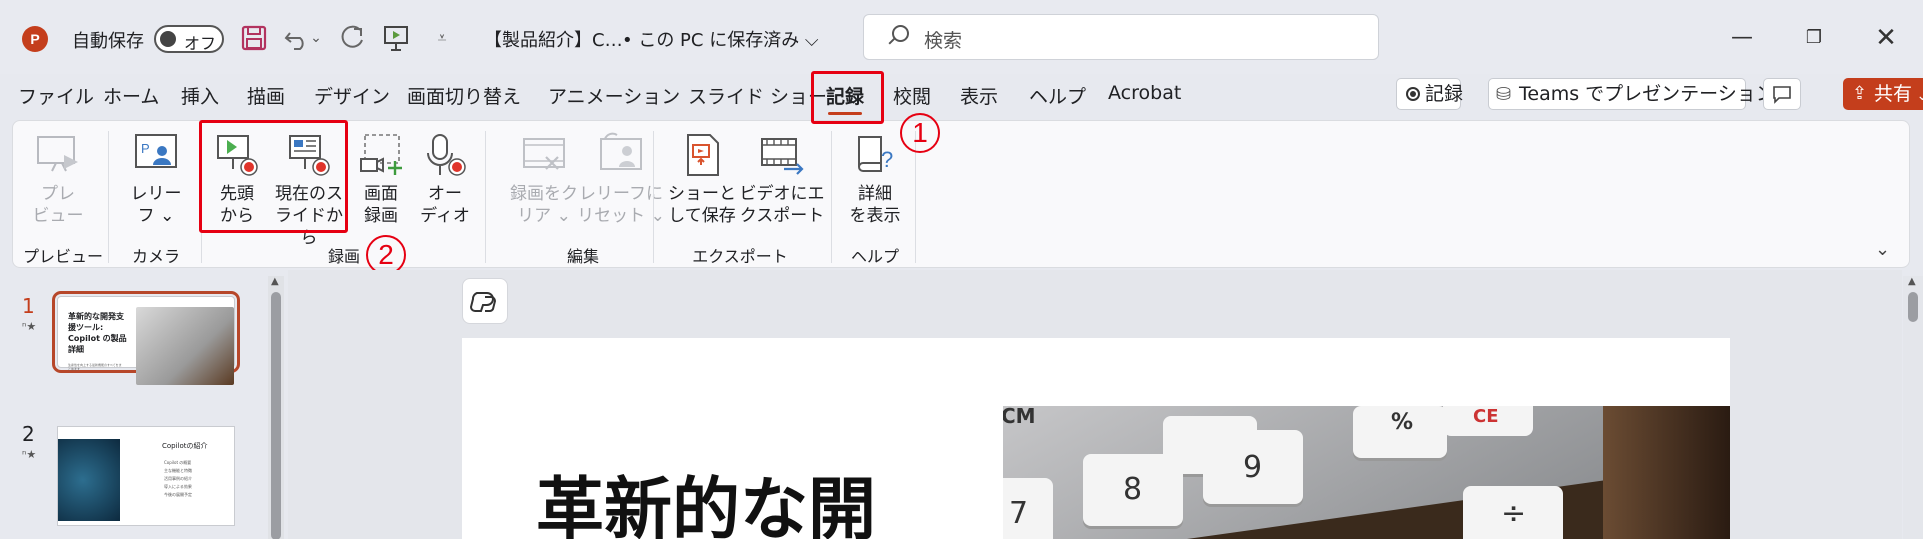 The image size is (1923, 539). What do you see at coordinates (381, 155) in the screenshot?
I see `screen-recording-icon` at bounding box center [381, 155].